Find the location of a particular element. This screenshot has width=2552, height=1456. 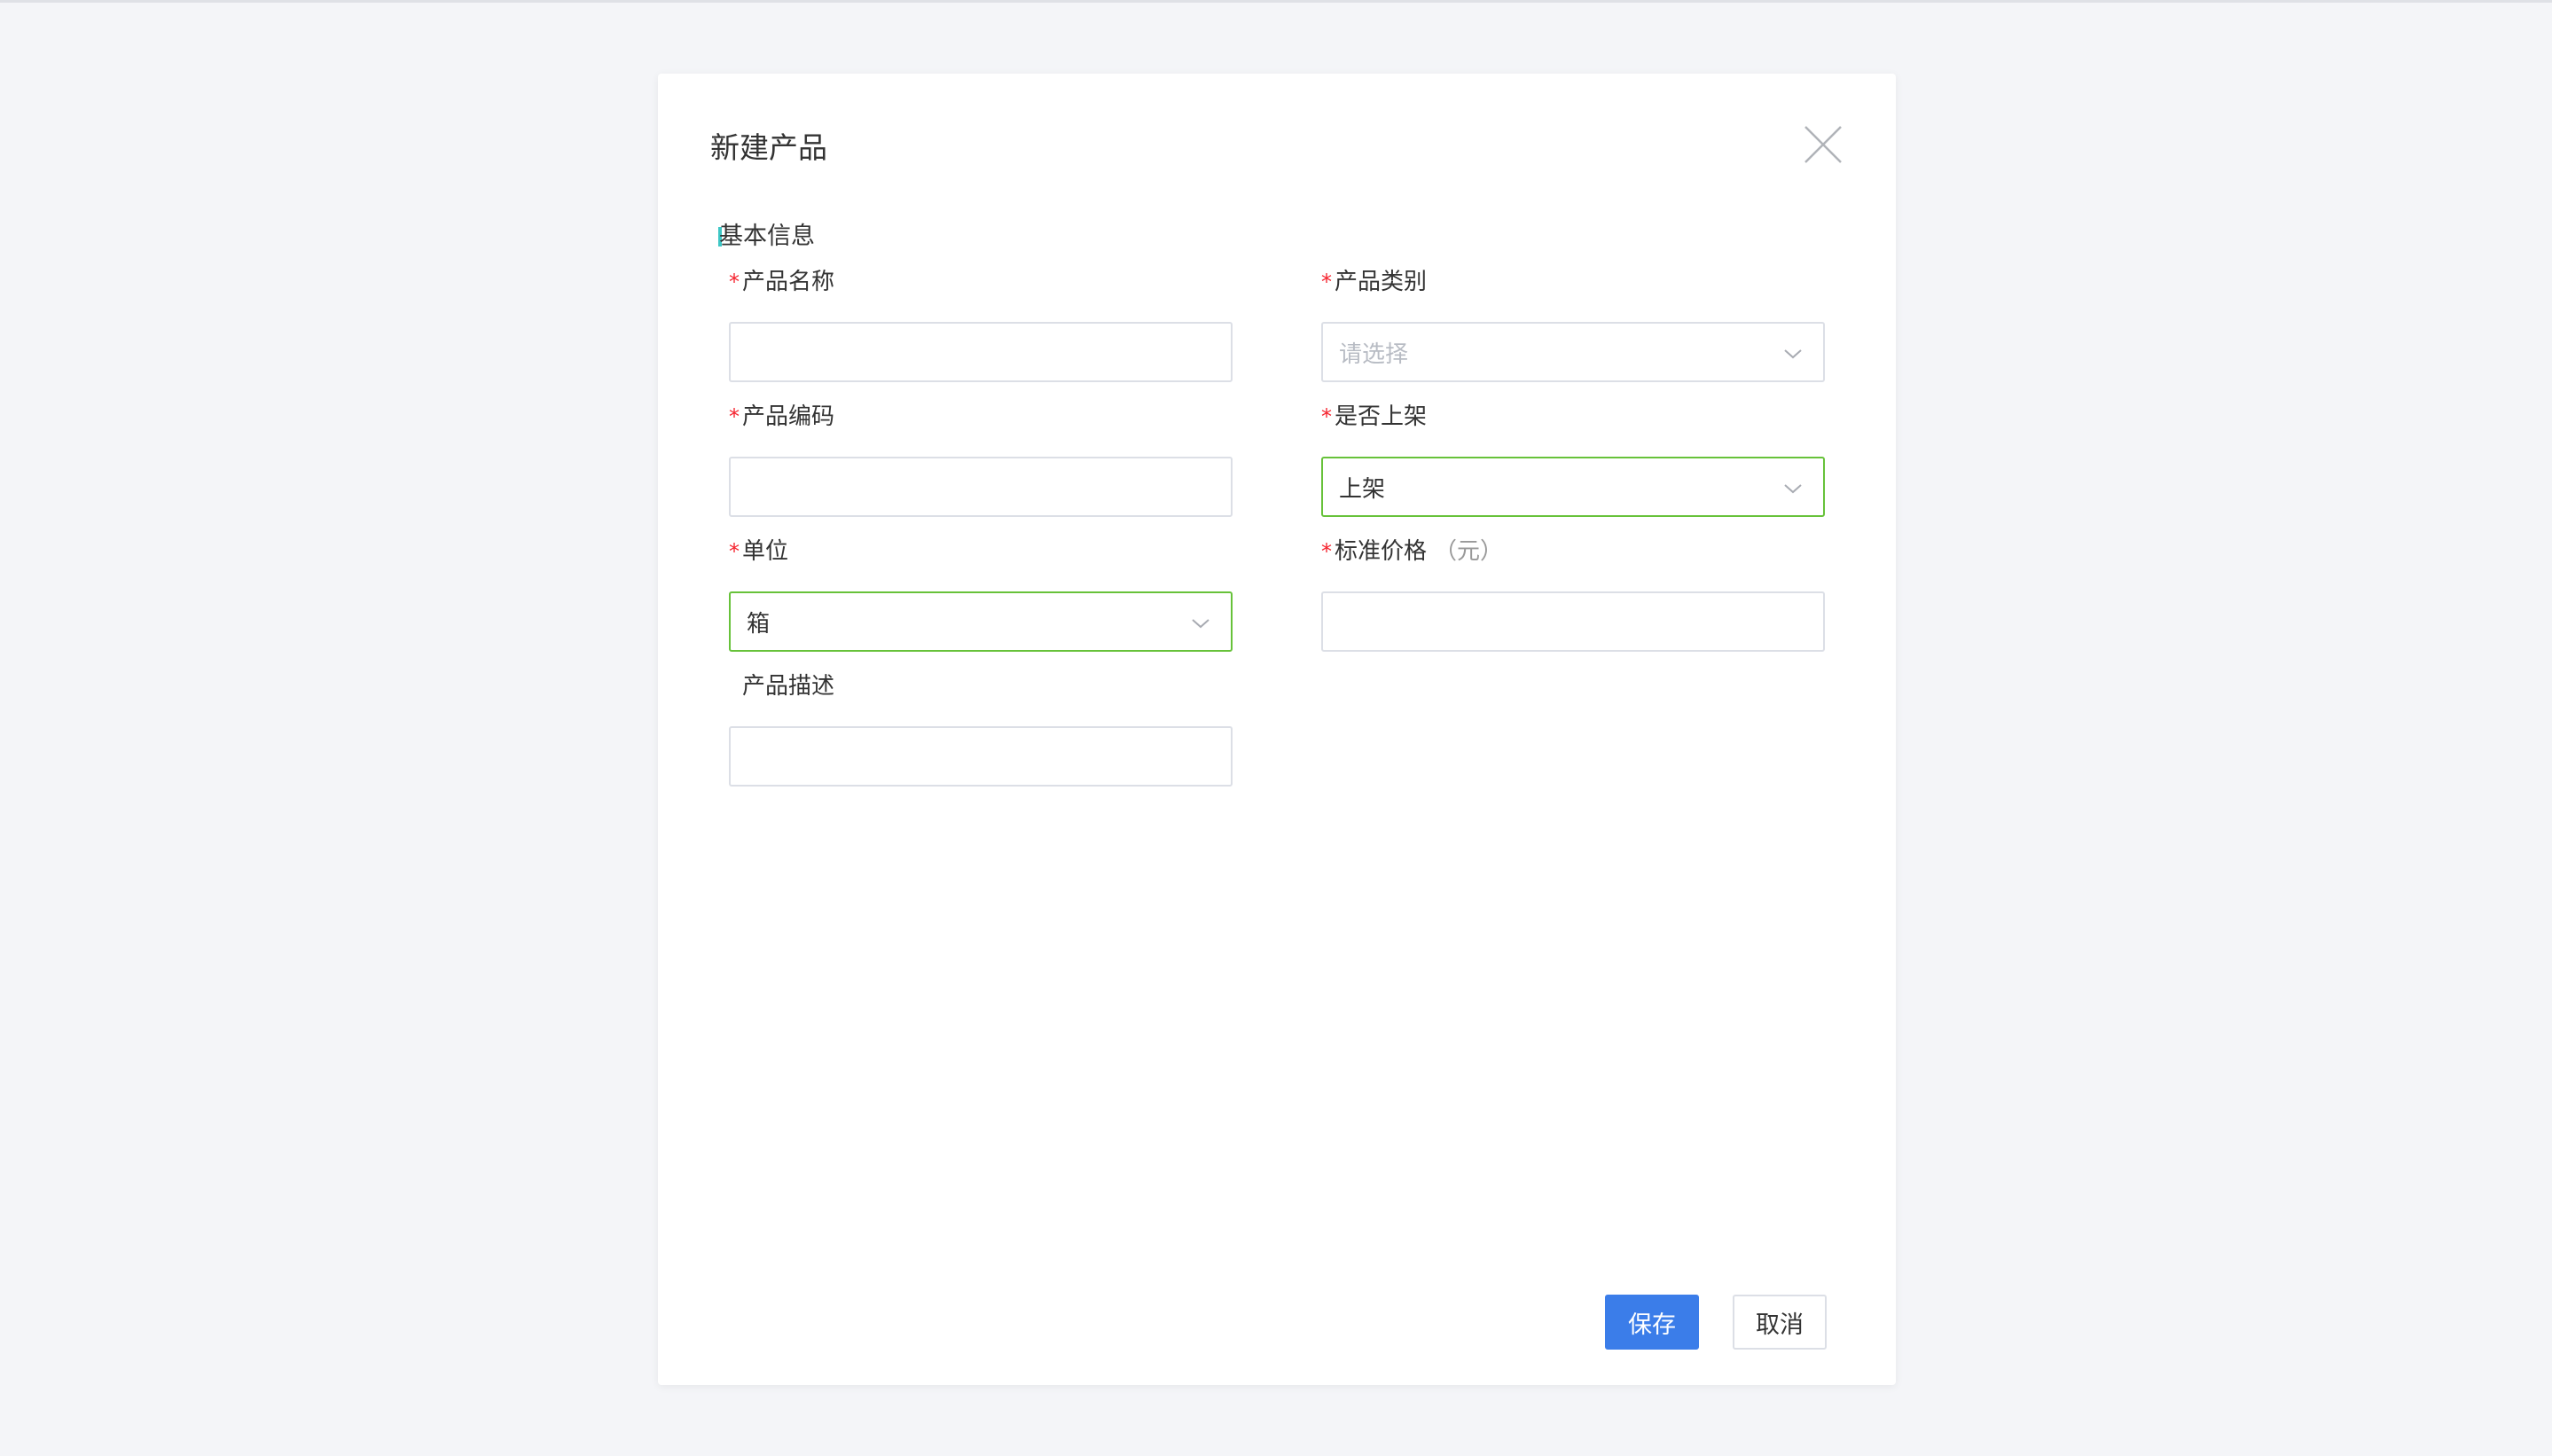

field-label: 产品描述 is located at coordinates (981, 686).